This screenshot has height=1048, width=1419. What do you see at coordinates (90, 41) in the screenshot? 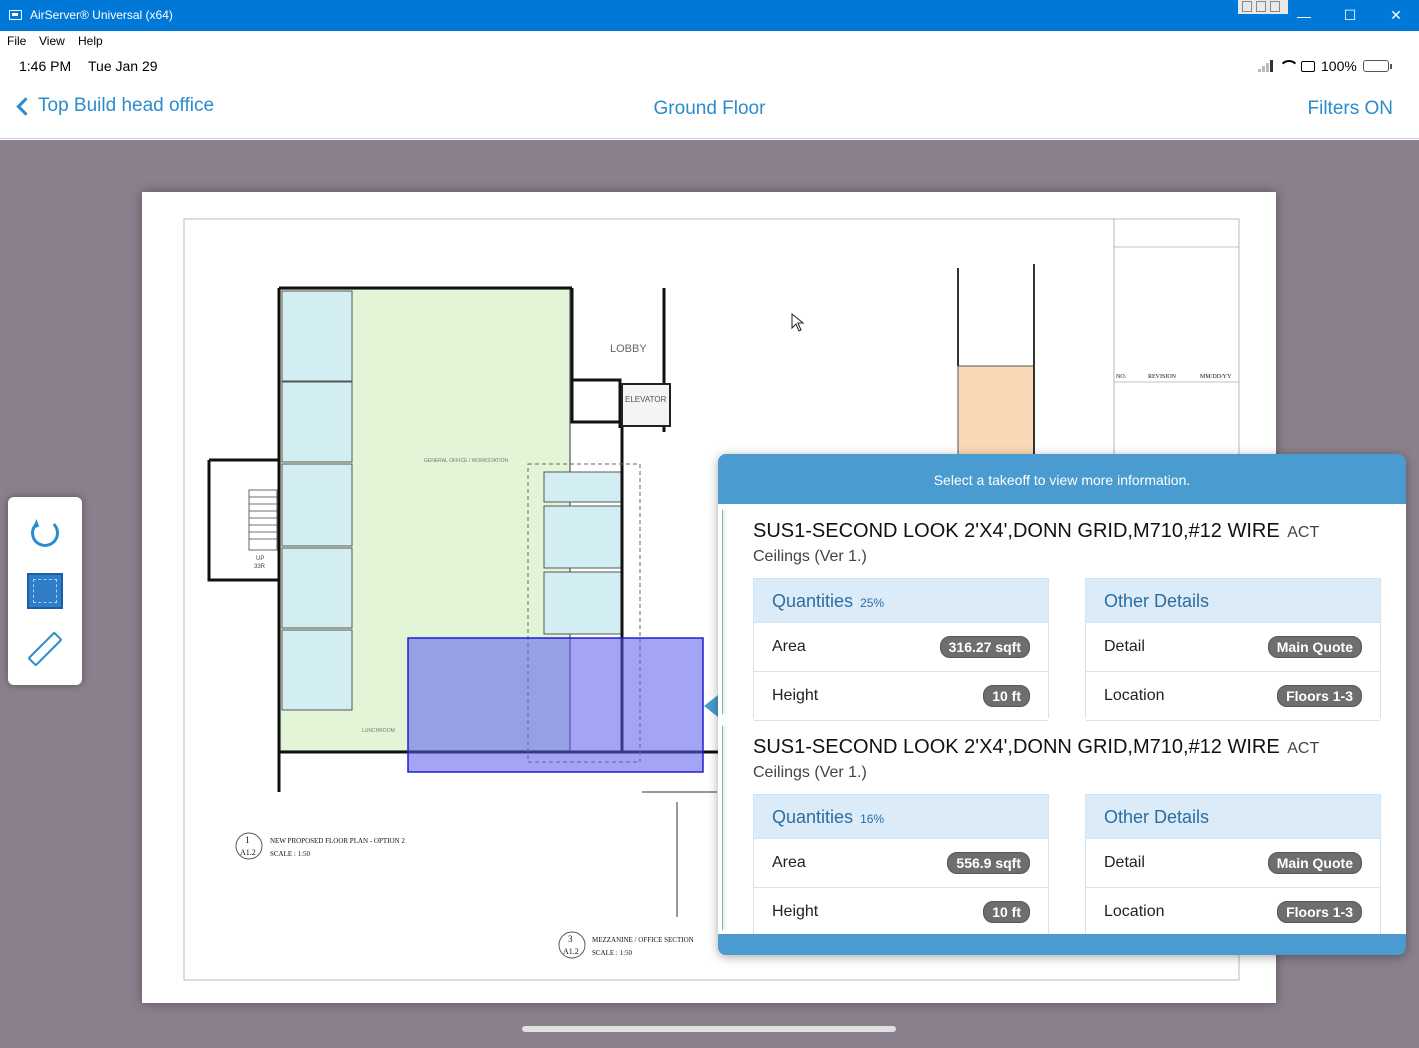
I see `menu-help: Help` at bounding box center [90, 41].